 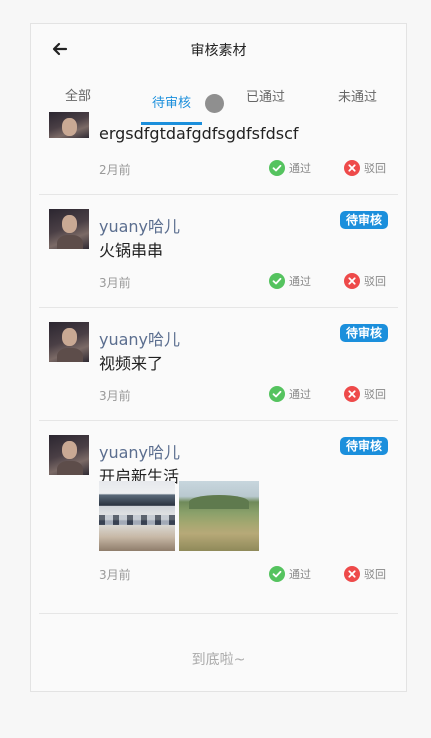 What do you see at coordinates (131, 363) in the screenshot?
I see `item-content: 视频来了` at bounding box center [131, 363].